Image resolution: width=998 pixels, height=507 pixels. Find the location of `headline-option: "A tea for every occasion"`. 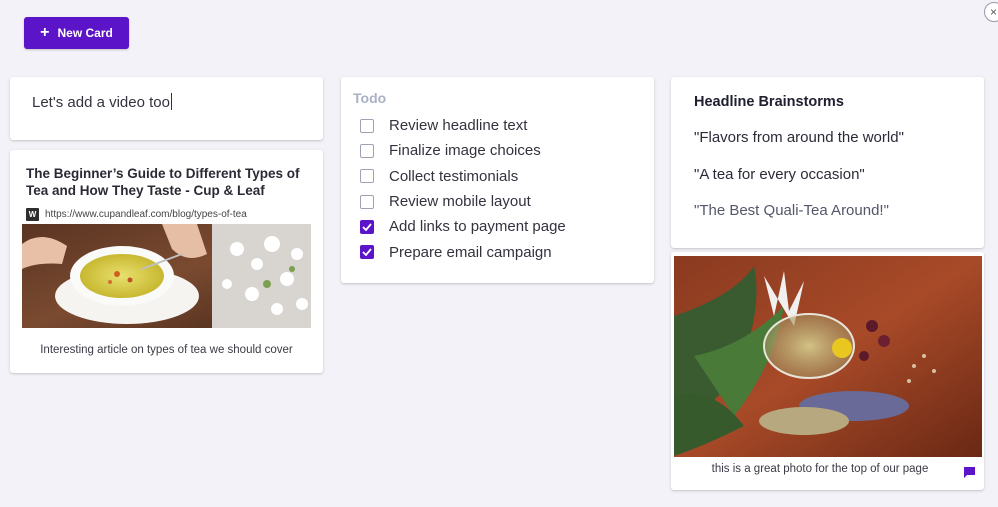

headline-option: "A tea for every occasion" is located at coordinates (779, 174).